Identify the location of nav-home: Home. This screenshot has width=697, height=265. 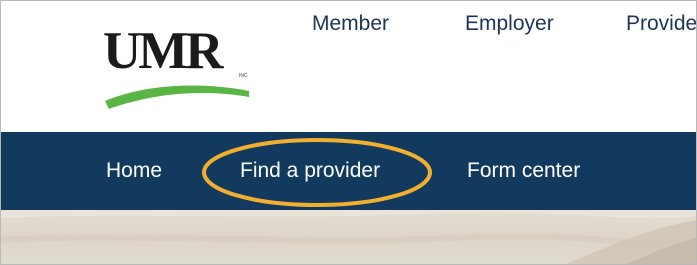
(134, 171).